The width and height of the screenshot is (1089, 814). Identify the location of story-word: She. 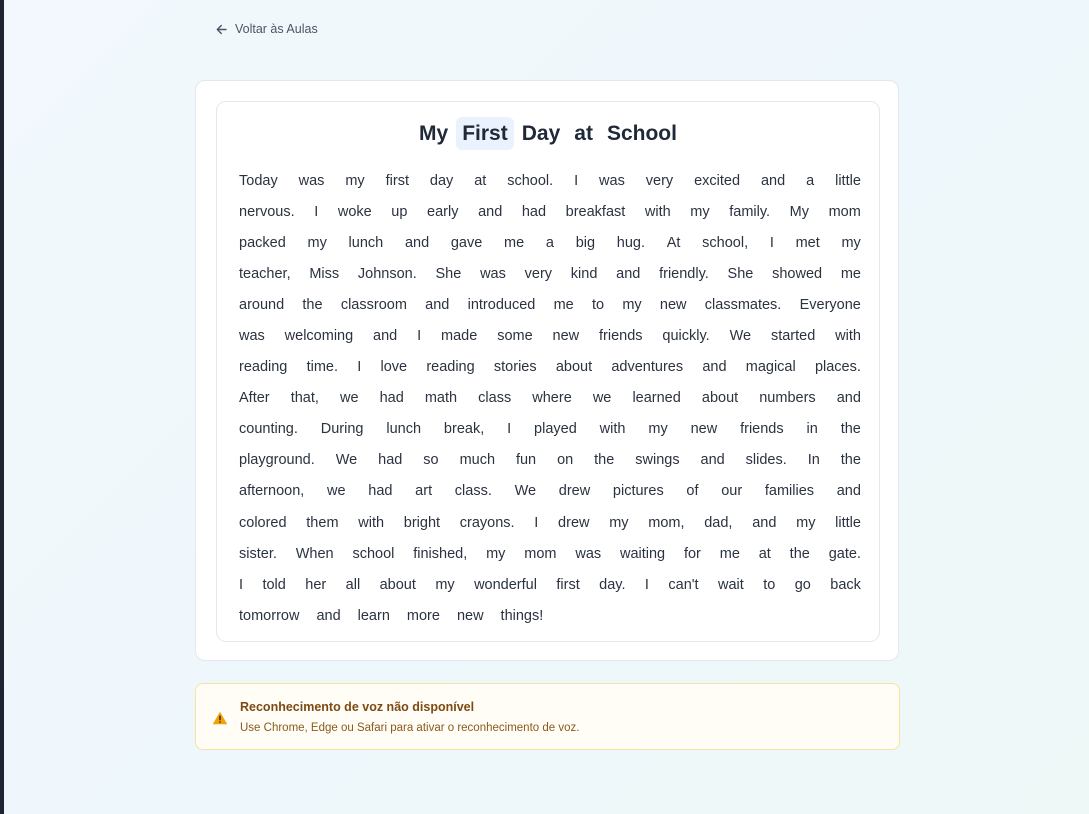
(449, 274).